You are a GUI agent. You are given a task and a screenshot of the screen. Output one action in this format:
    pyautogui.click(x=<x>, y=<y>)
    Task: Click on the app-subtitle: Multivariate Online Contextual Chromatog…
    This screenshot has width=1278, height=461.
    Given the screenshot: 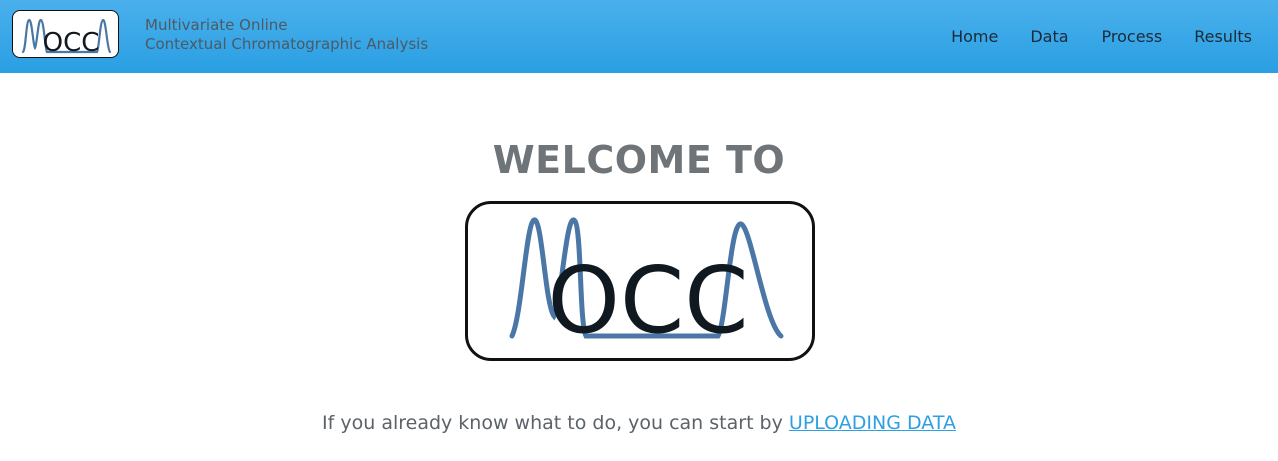 What is the action you would take?
    pyautogui.click(x=286, y=35)
    